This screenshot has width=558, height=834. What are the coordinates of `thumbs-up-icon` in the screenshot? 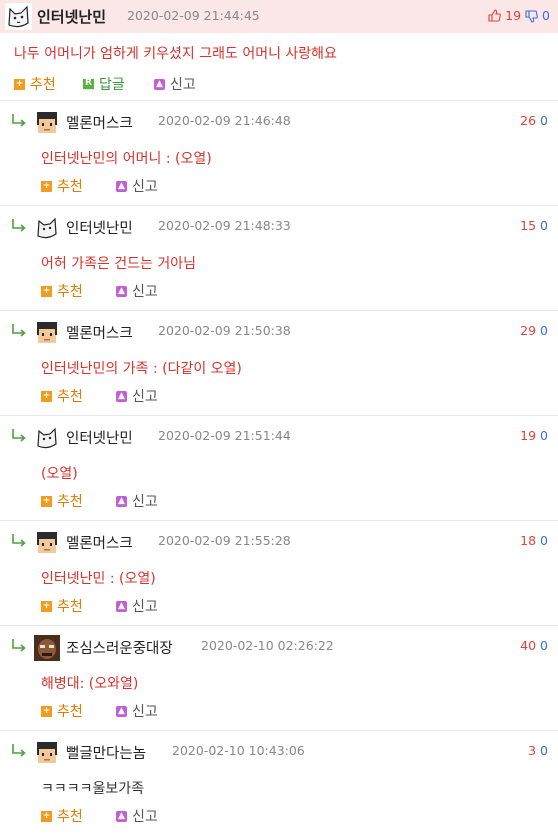 It's located at (495, 15).